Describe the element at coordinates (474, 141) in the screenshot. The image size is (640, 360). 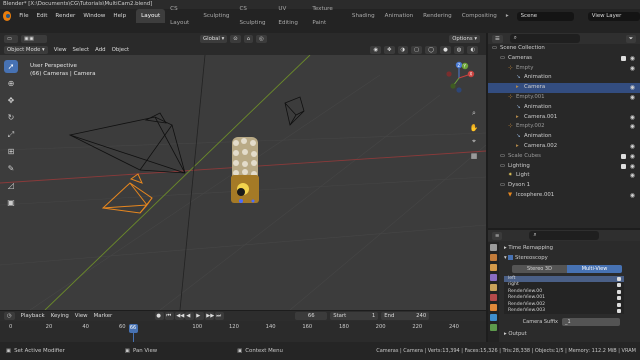
I see `camera-view-icon: ⌖` at that location.